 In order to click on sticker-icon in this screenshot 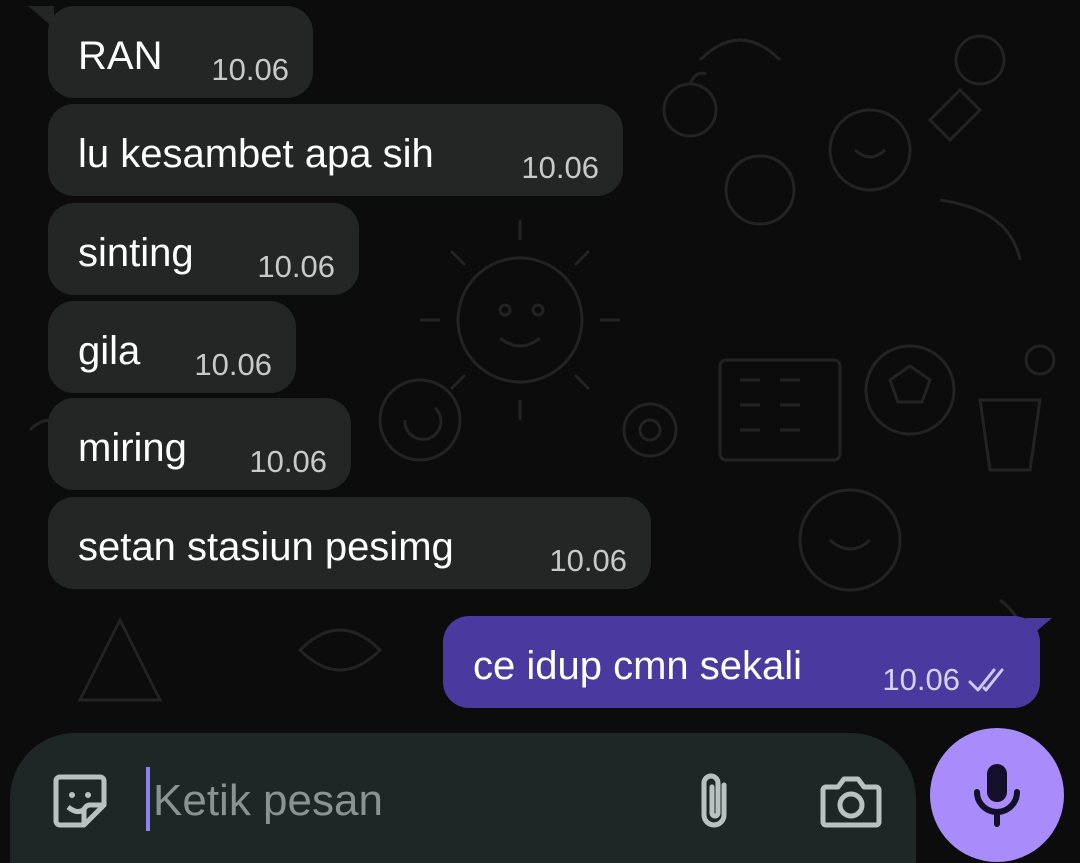, I will do `click(80, 801)`.